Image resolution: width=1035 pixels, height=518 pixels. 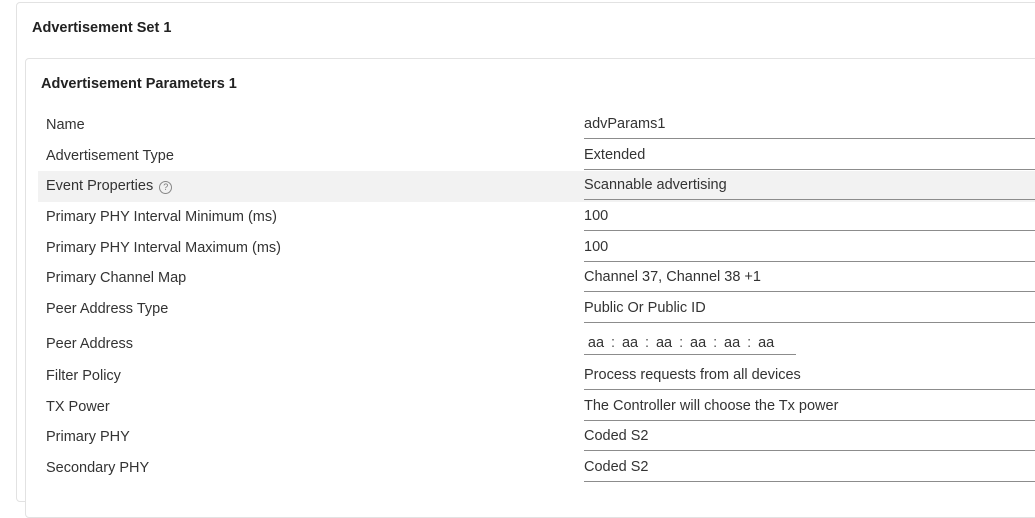 What do you see at coordinates (672, 277) in the screenshot?
I see `primary-channel-map-value: Channel 37, Channel 38 +1` at bounding box center [672, 277].